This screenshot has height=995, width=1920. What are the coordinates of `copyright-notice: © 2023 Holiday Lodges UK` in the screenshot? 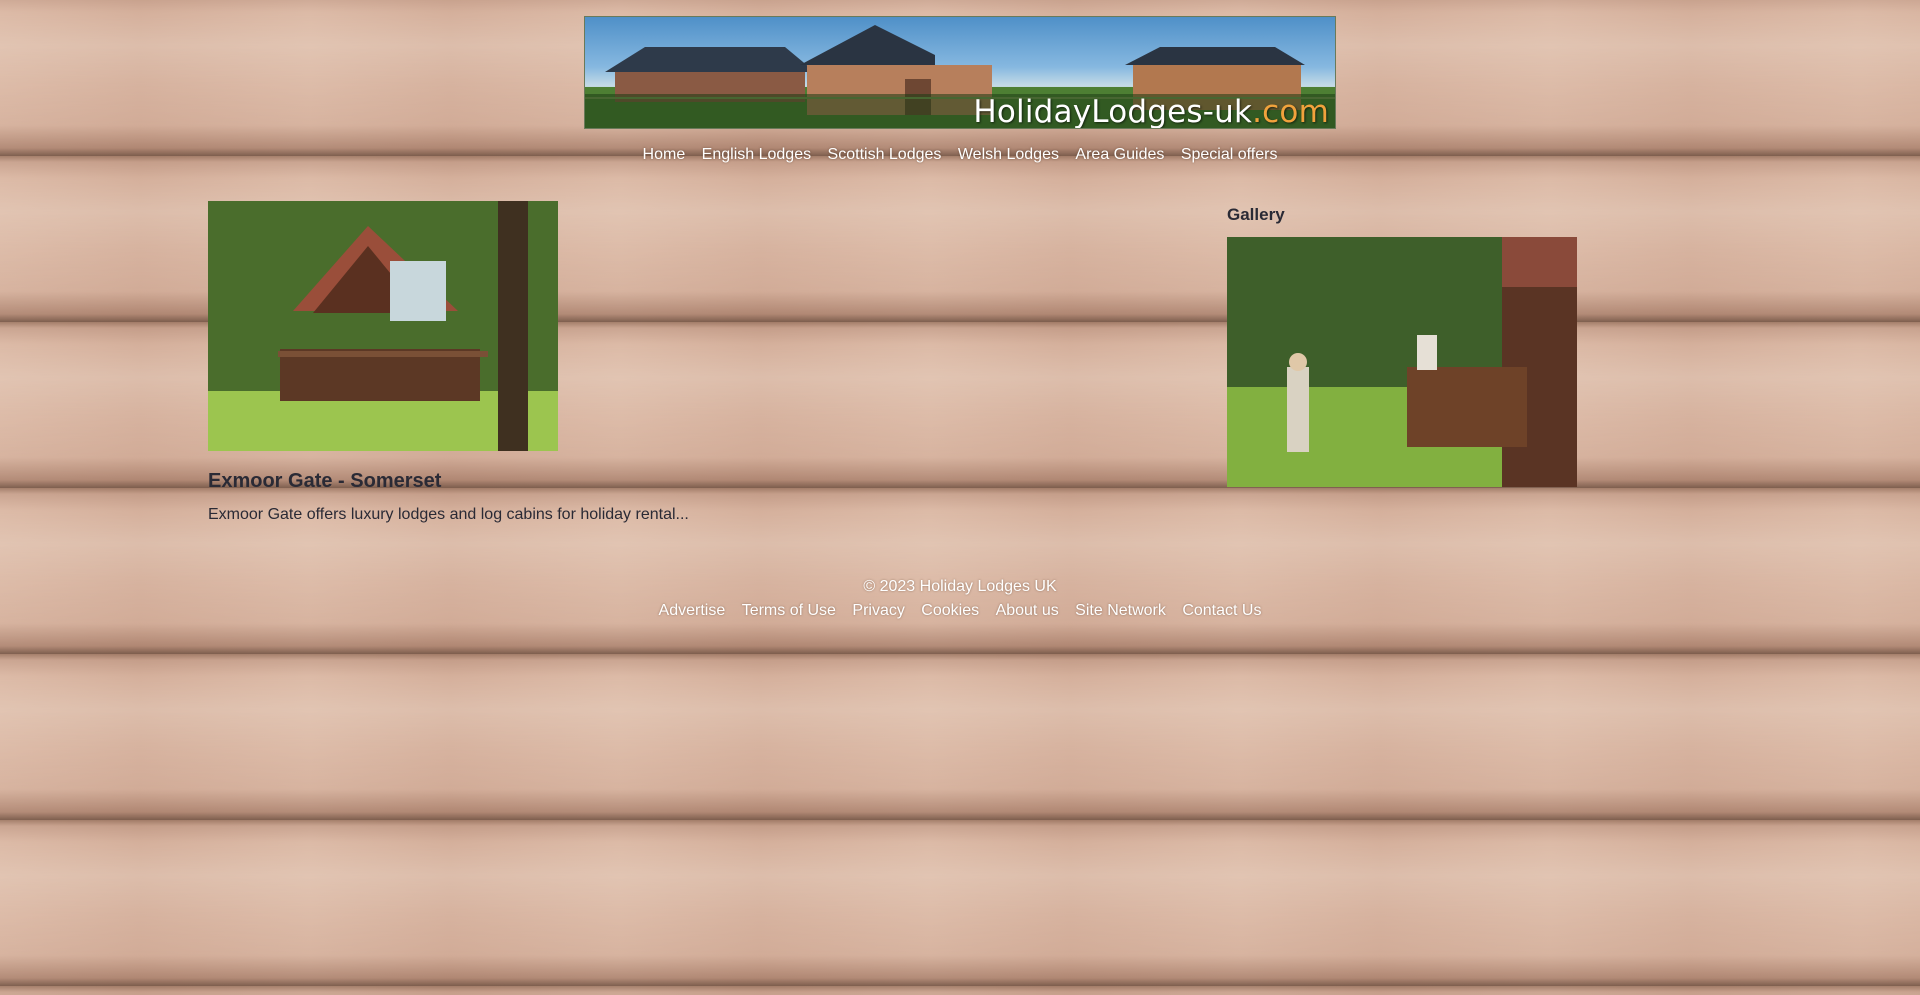 It's located at (960, 586).